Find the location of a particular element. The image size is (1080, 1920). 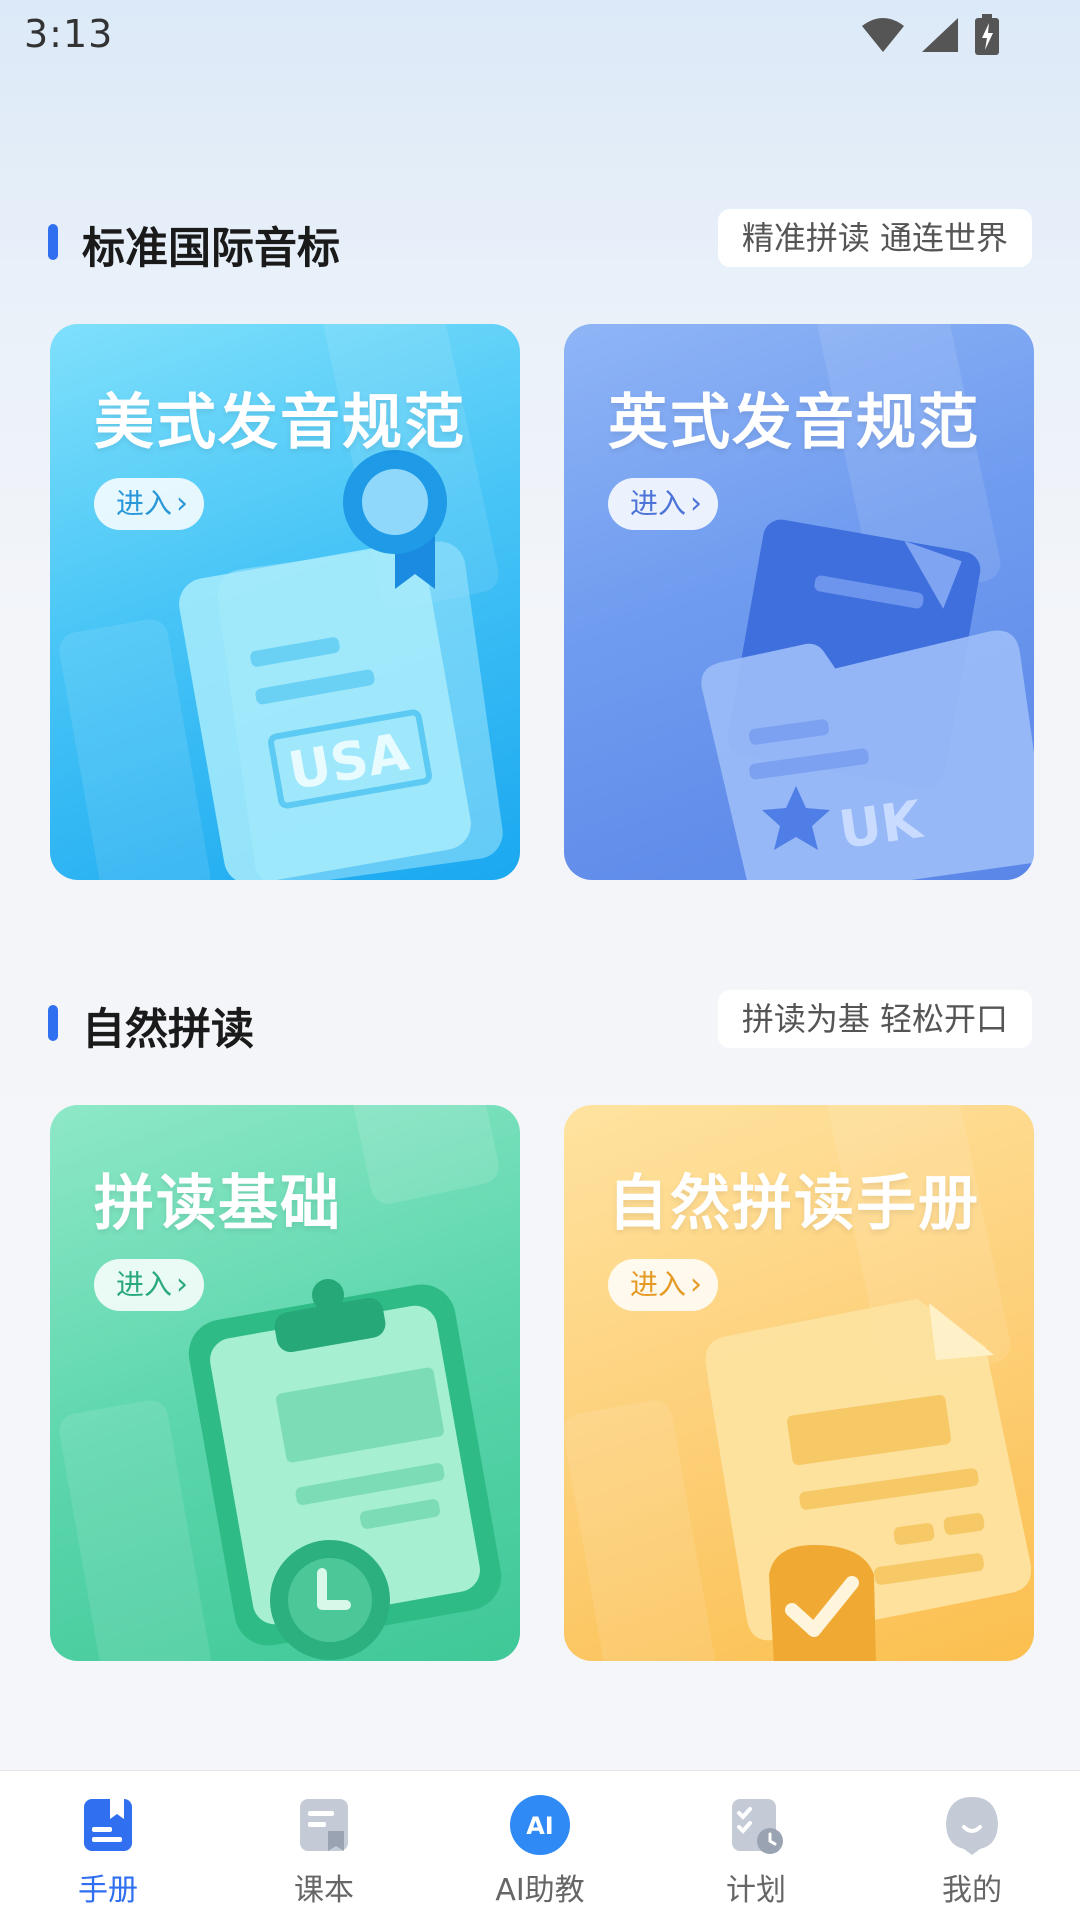

svg-text: AI is located at coordinates (540, 1826).